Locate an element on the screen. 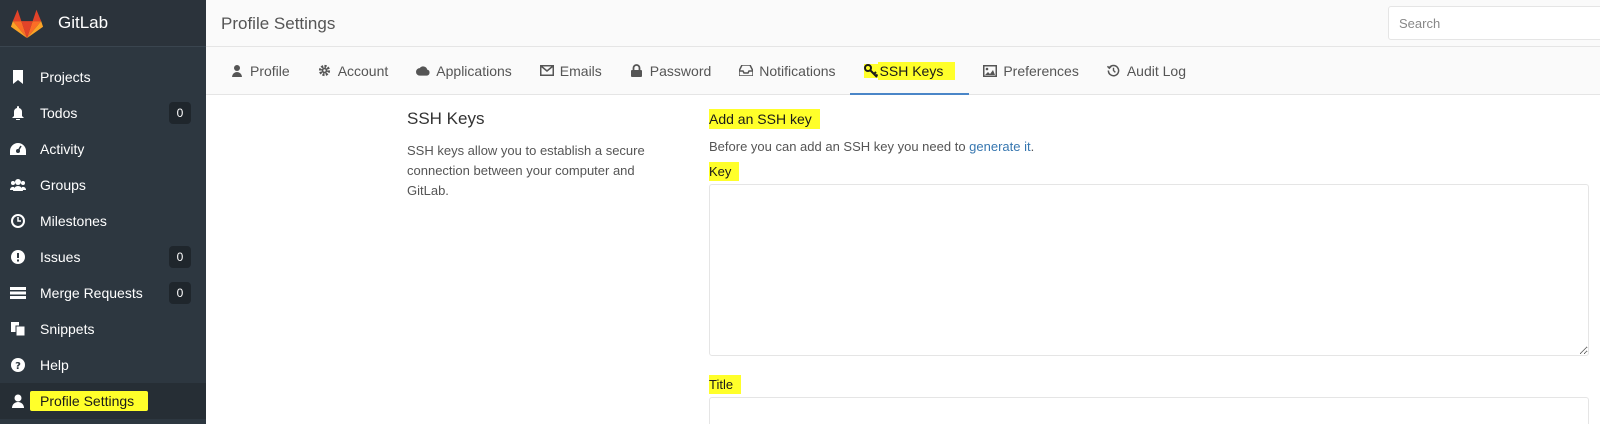 This screenshot has height=424, width=1600. tab-label: Account is located at coordinates (363, 70).